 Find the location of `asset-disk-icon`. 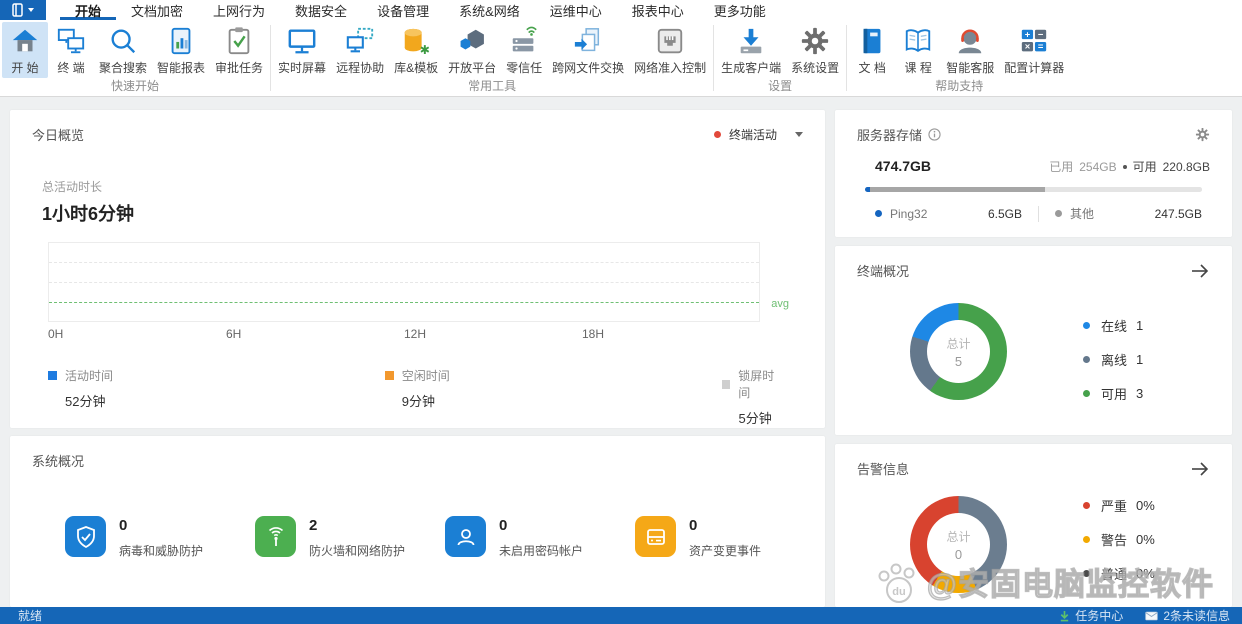

asset-disk-icon is located at coordinates (655, 536).